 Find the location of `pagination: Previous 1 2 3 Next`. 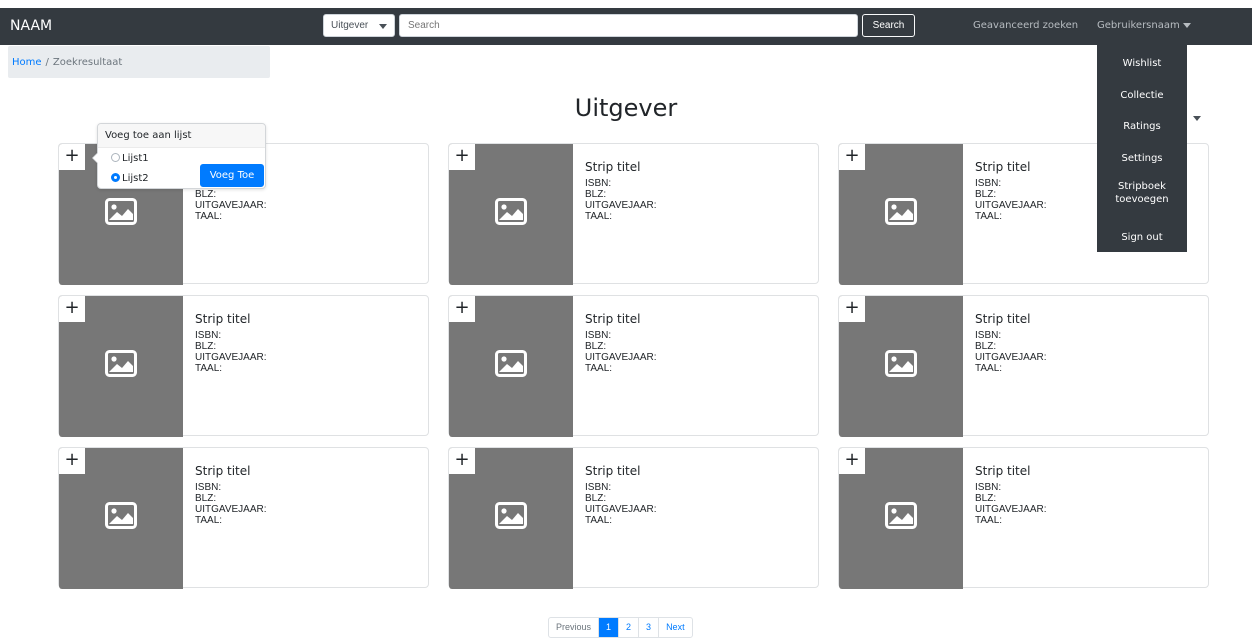

pagination: Previous 1 2 3 Next is located at coordinates (620, 627).